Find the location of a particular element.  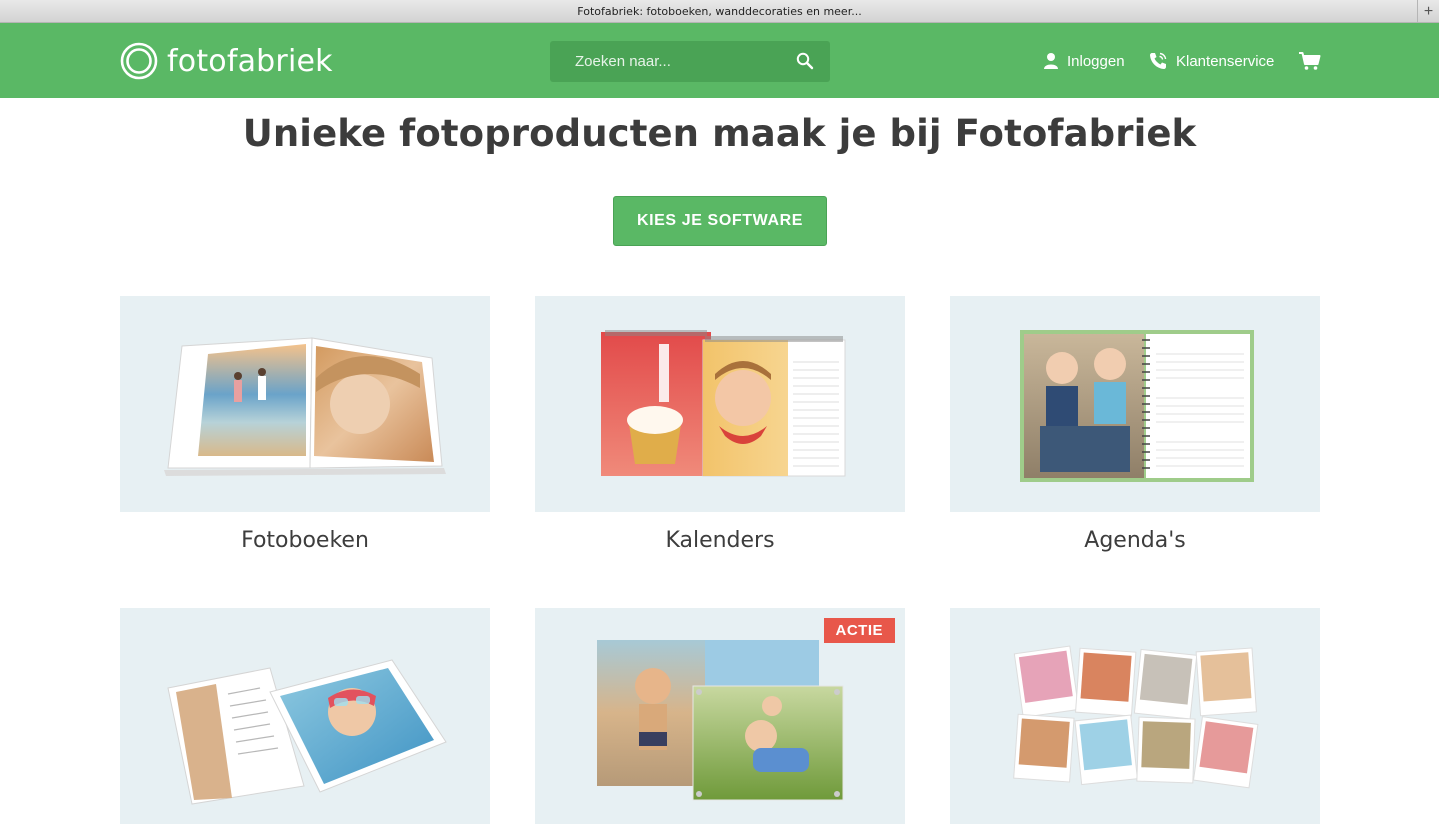

product-image-photobook is located at coordinates (305, 404).